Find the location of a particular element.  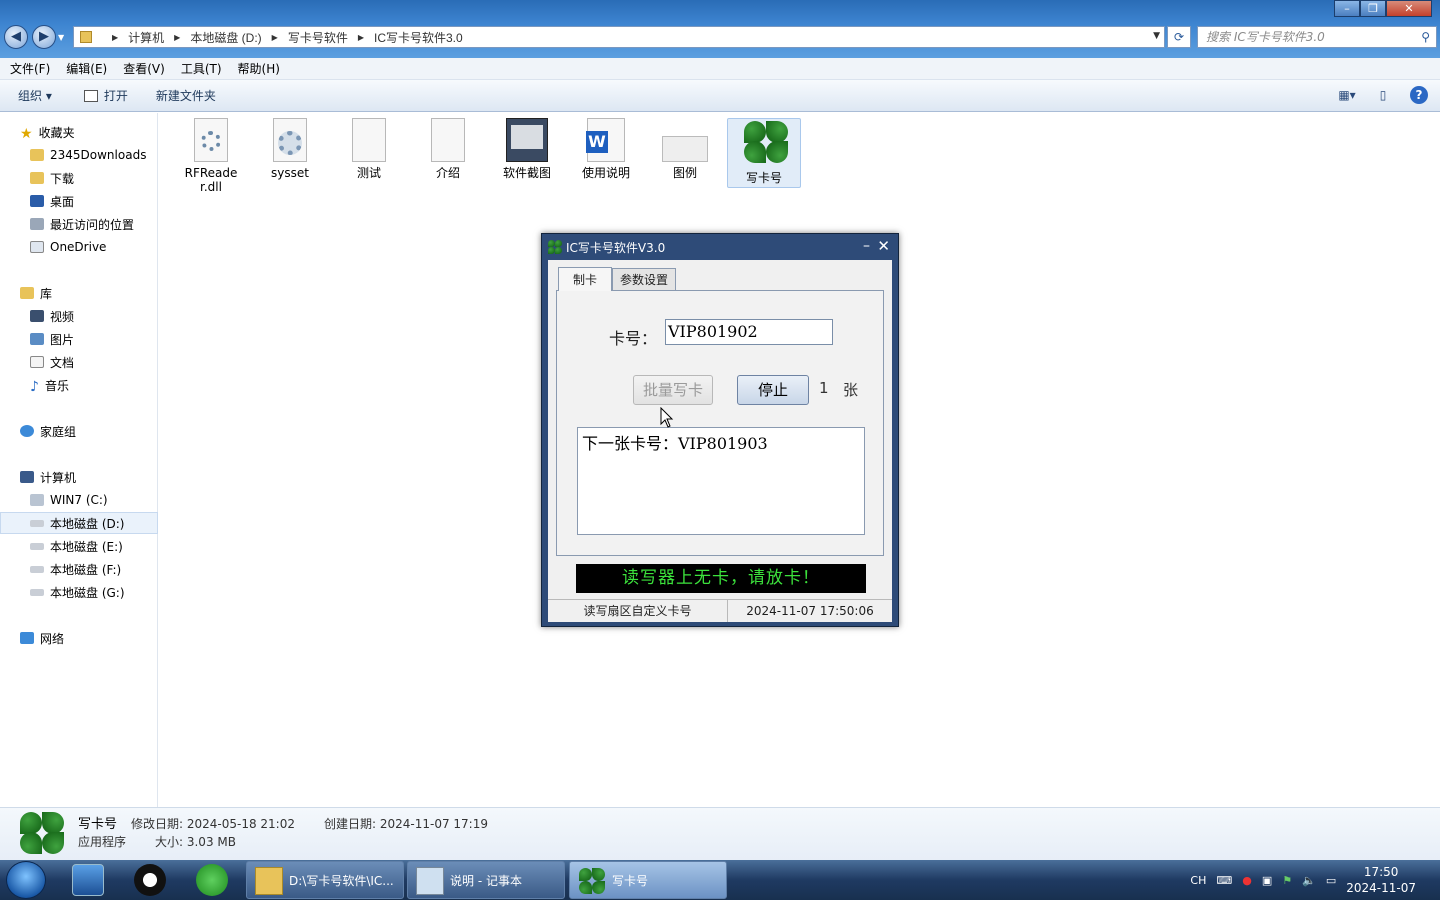

drive-icon is located at coordinates (37, 569).